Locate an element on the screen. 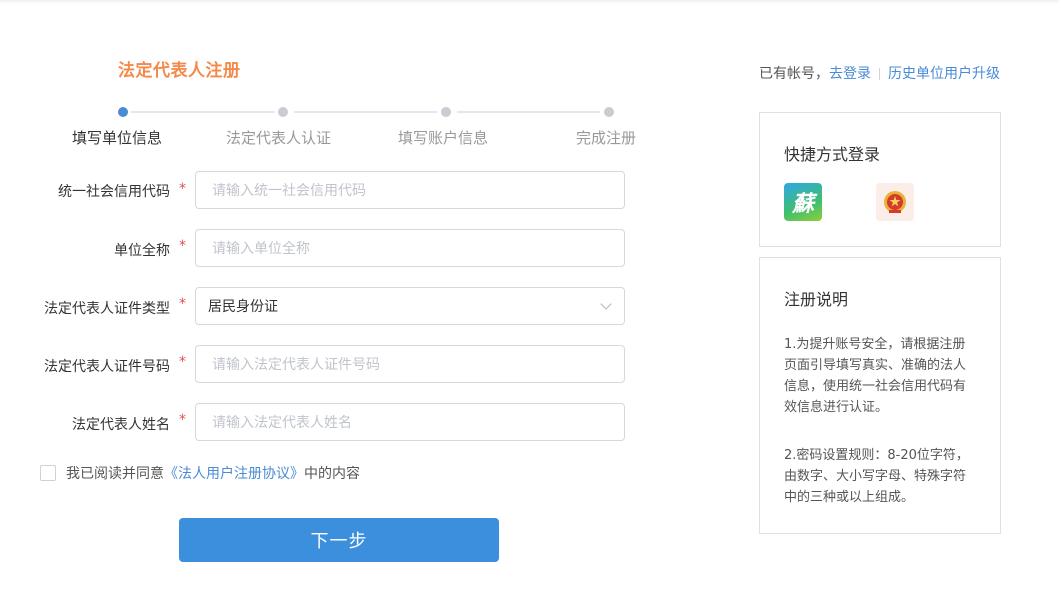 This screenshot has width=1059, height=599. national-emblem-icon is located at coordinates (895, 202).